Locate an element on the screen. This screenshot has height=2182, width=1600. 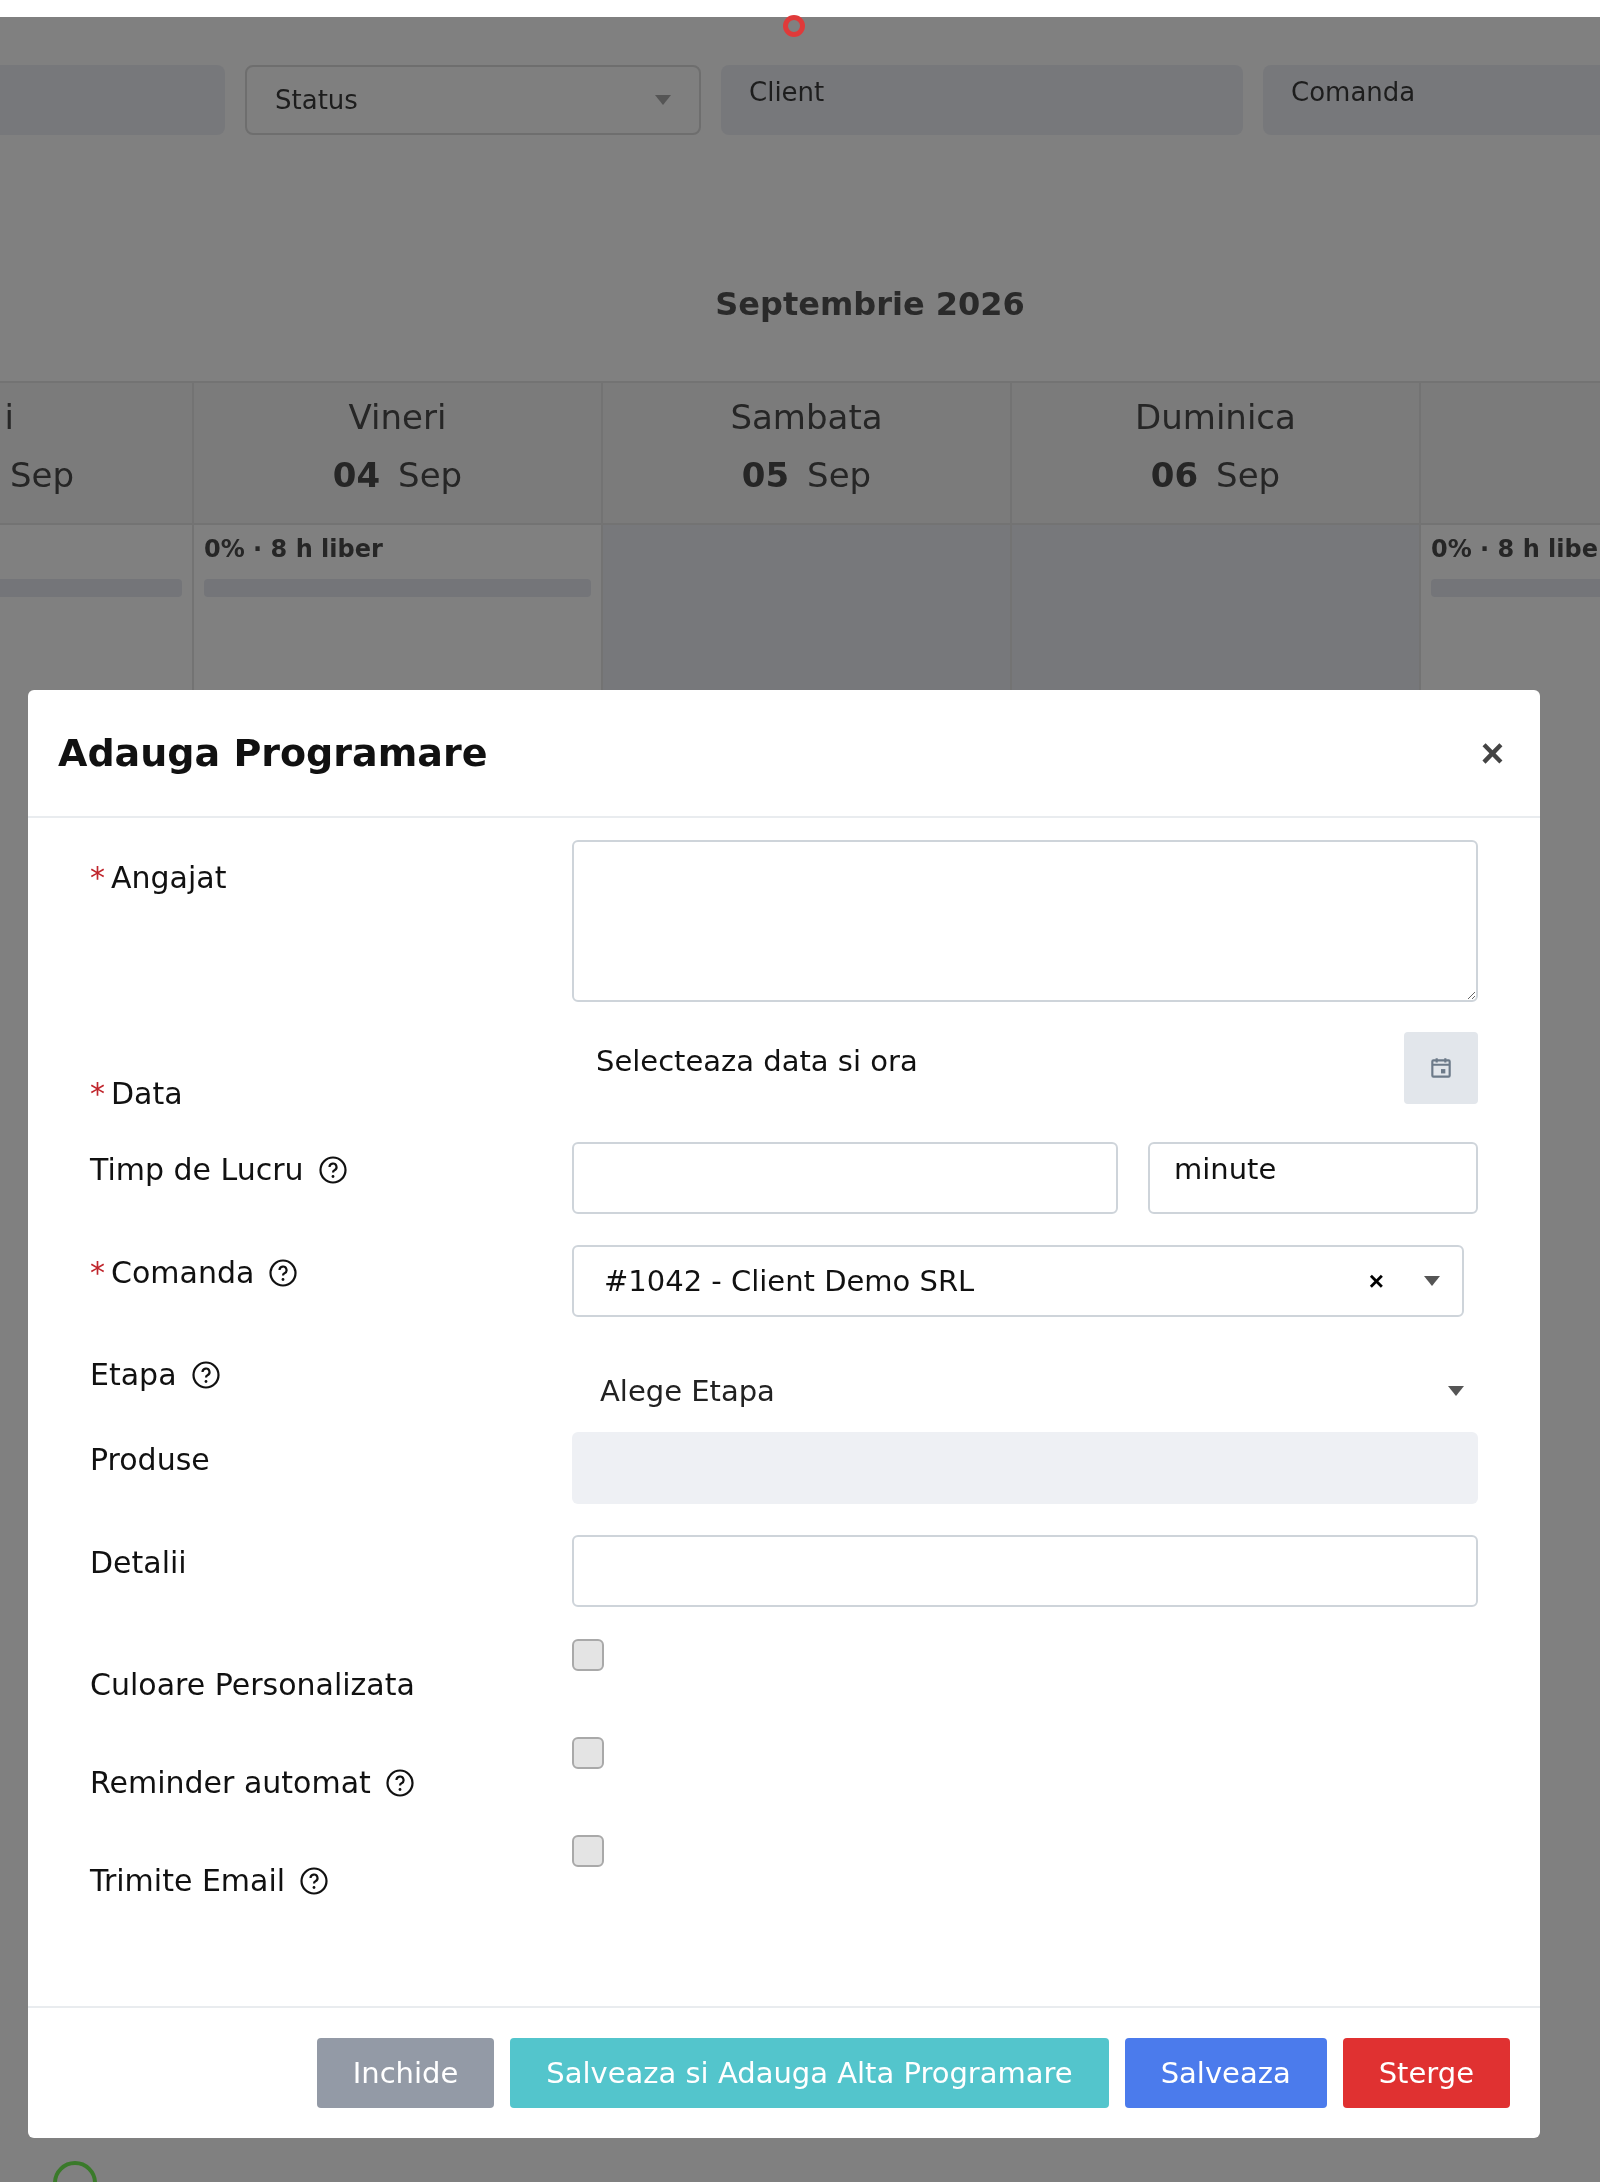
capacity-label: 0% · 8 h liber is located at coordinates (294, 550).